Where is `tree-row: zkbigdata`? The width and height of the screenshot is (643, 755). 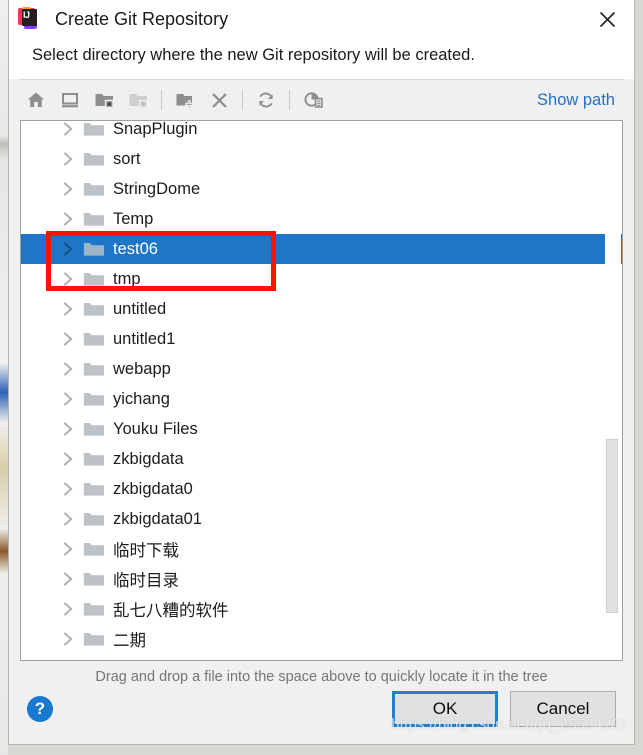
tree-row: zkbigdata is located at coordinates (321, 459).